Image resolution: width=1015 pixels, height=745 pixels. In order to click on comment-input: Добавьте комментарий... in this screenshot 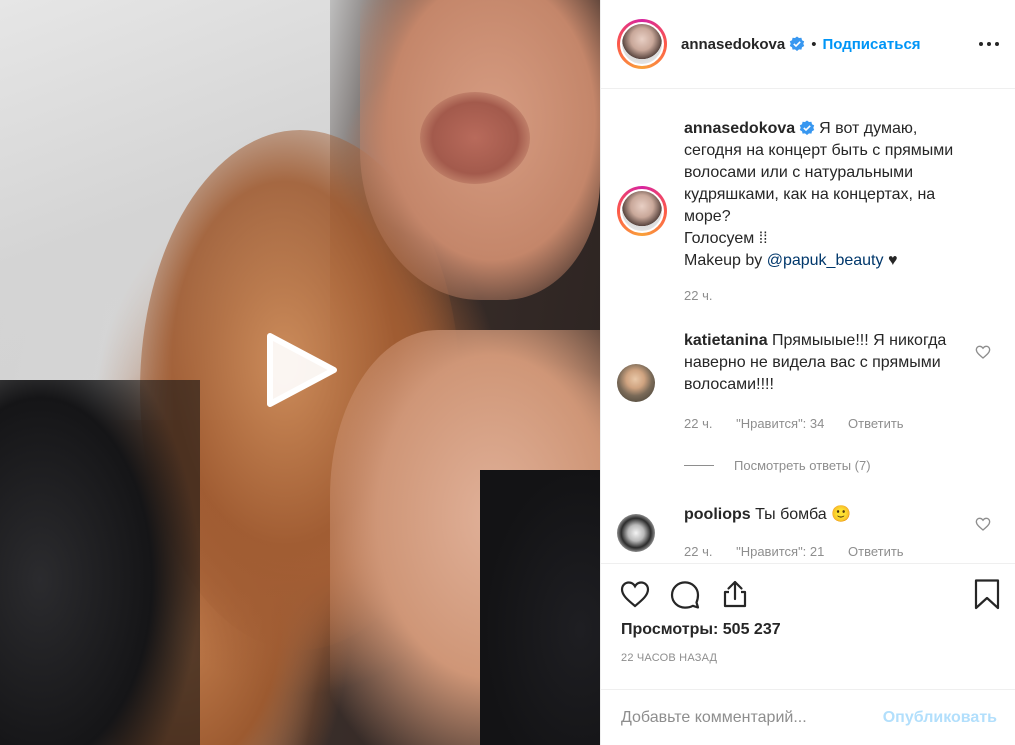, I will do `click(752, 718)`.